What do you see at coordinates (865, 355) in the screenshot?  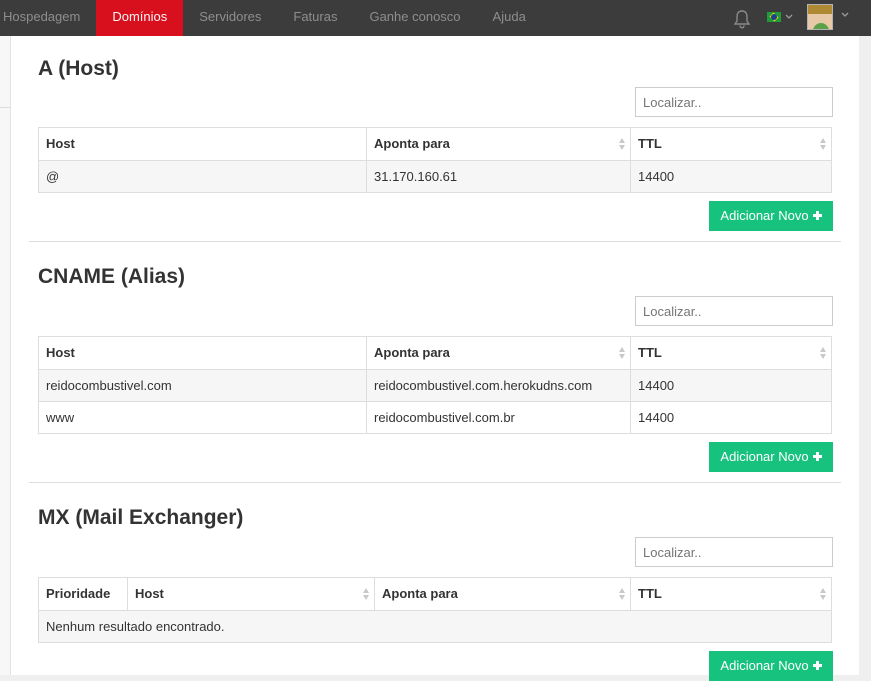 I see `scrollbar` at bounding box center [865, 355].